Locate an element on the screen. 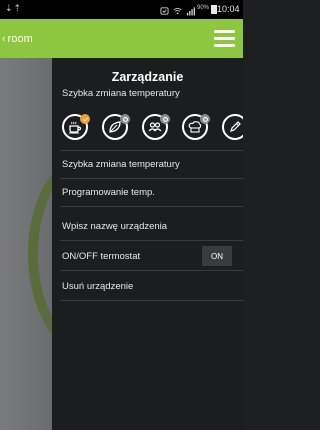 This screenshot has height=430, width=320. usb-debug-icon: ⇣⇡ is located at coordinates (14, 8).